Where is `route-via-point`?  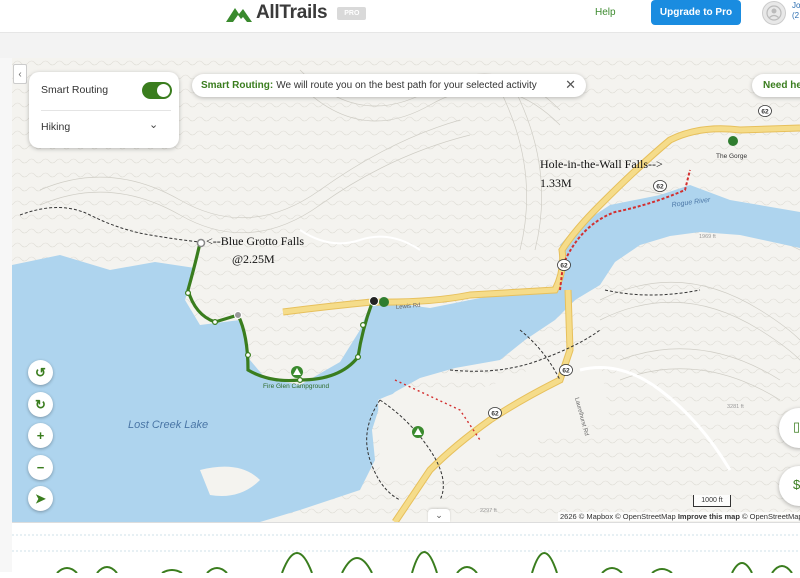
route-via-point is located at coordinates (238, 315).